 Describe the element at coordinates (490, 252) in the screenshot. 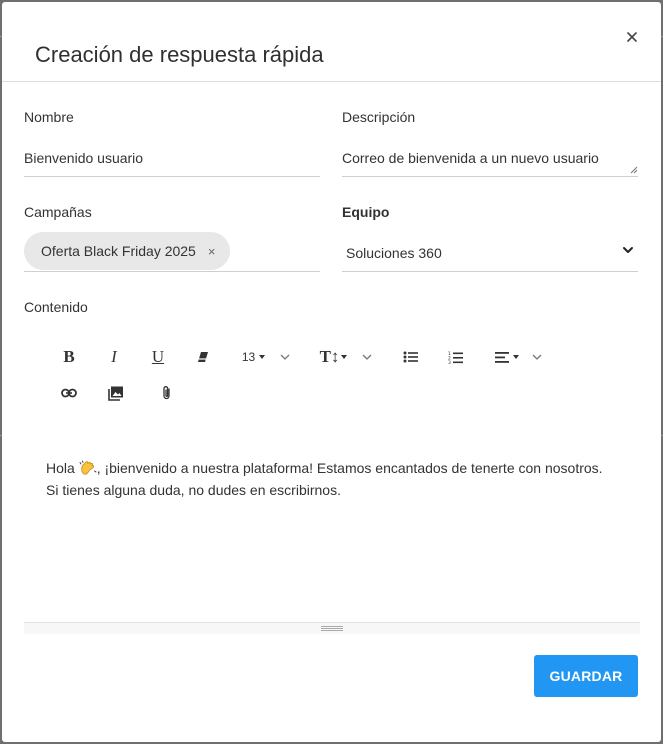

I see `equipo-select: Soluciones 360` at that location.